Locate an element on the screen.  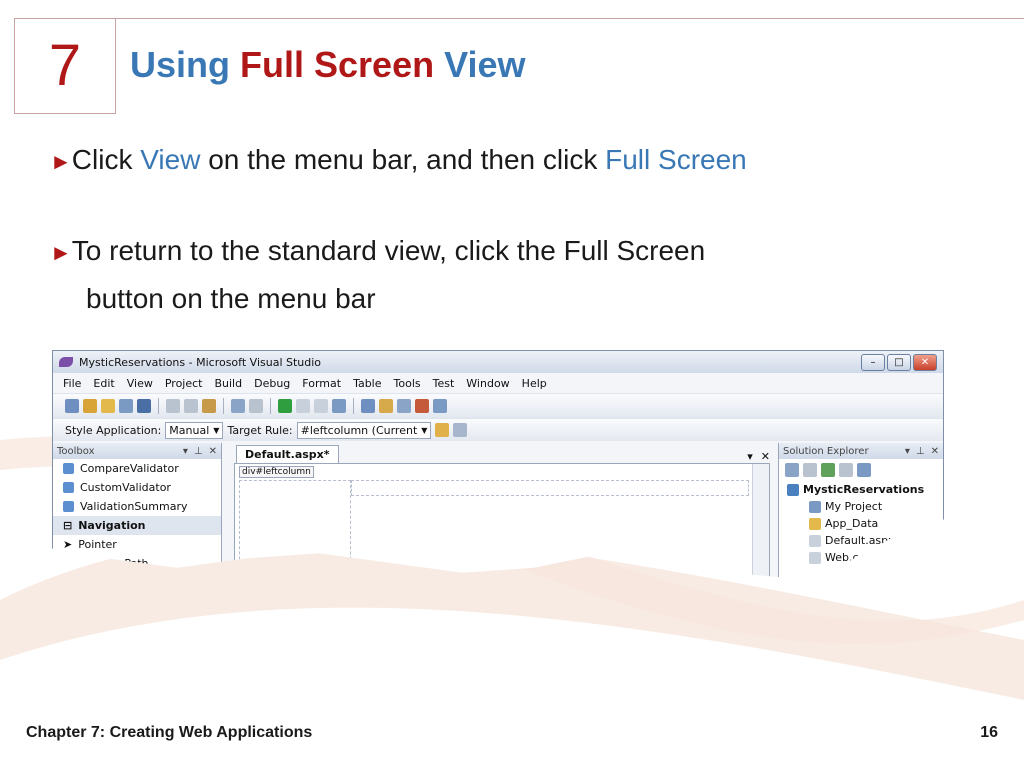
view-designer-icon is located at coordinates (864, 470).